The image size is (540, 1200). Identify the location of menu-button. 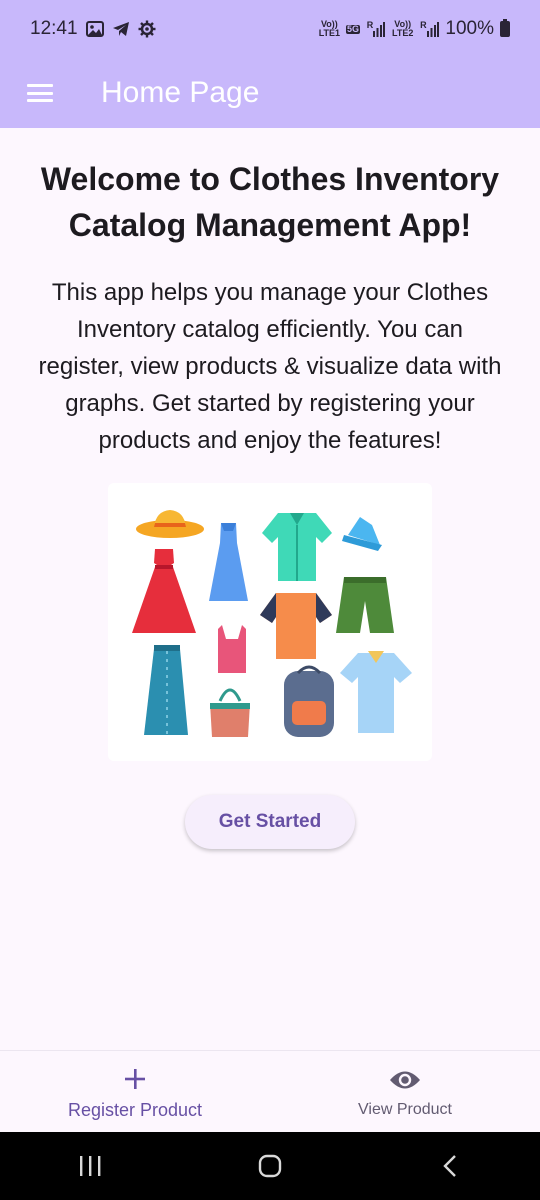
(40, 93).